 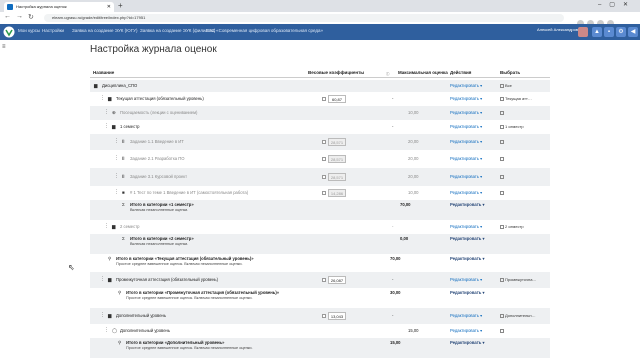 What do you see at coordinates (604, 20) in the screenshot?
I see `extension-icons` at bounding box center [604, 20].